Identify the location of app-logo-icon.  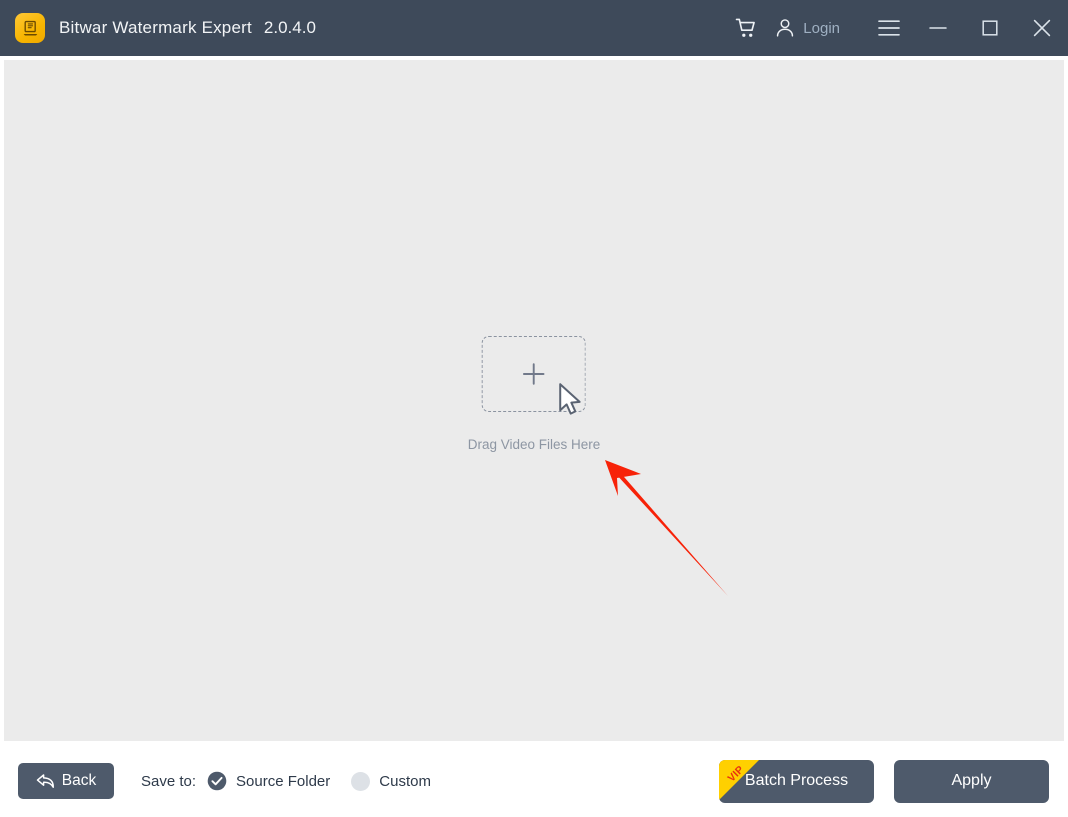
(30, 28).